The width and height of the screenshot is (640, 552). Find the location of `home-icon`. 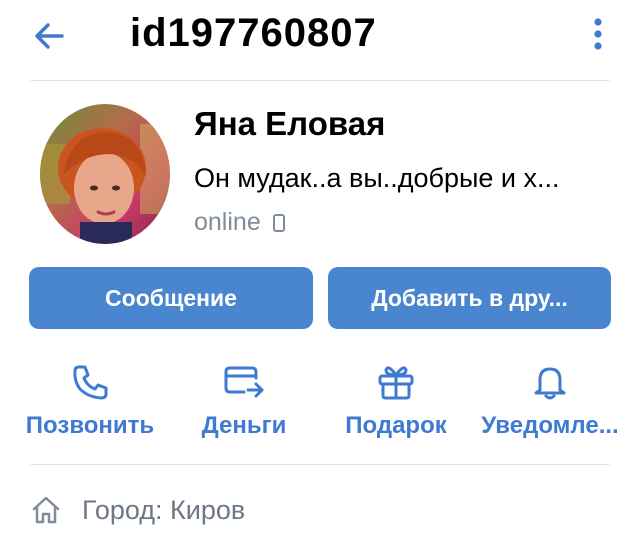

home-icon is located at coordinates (46, 510).